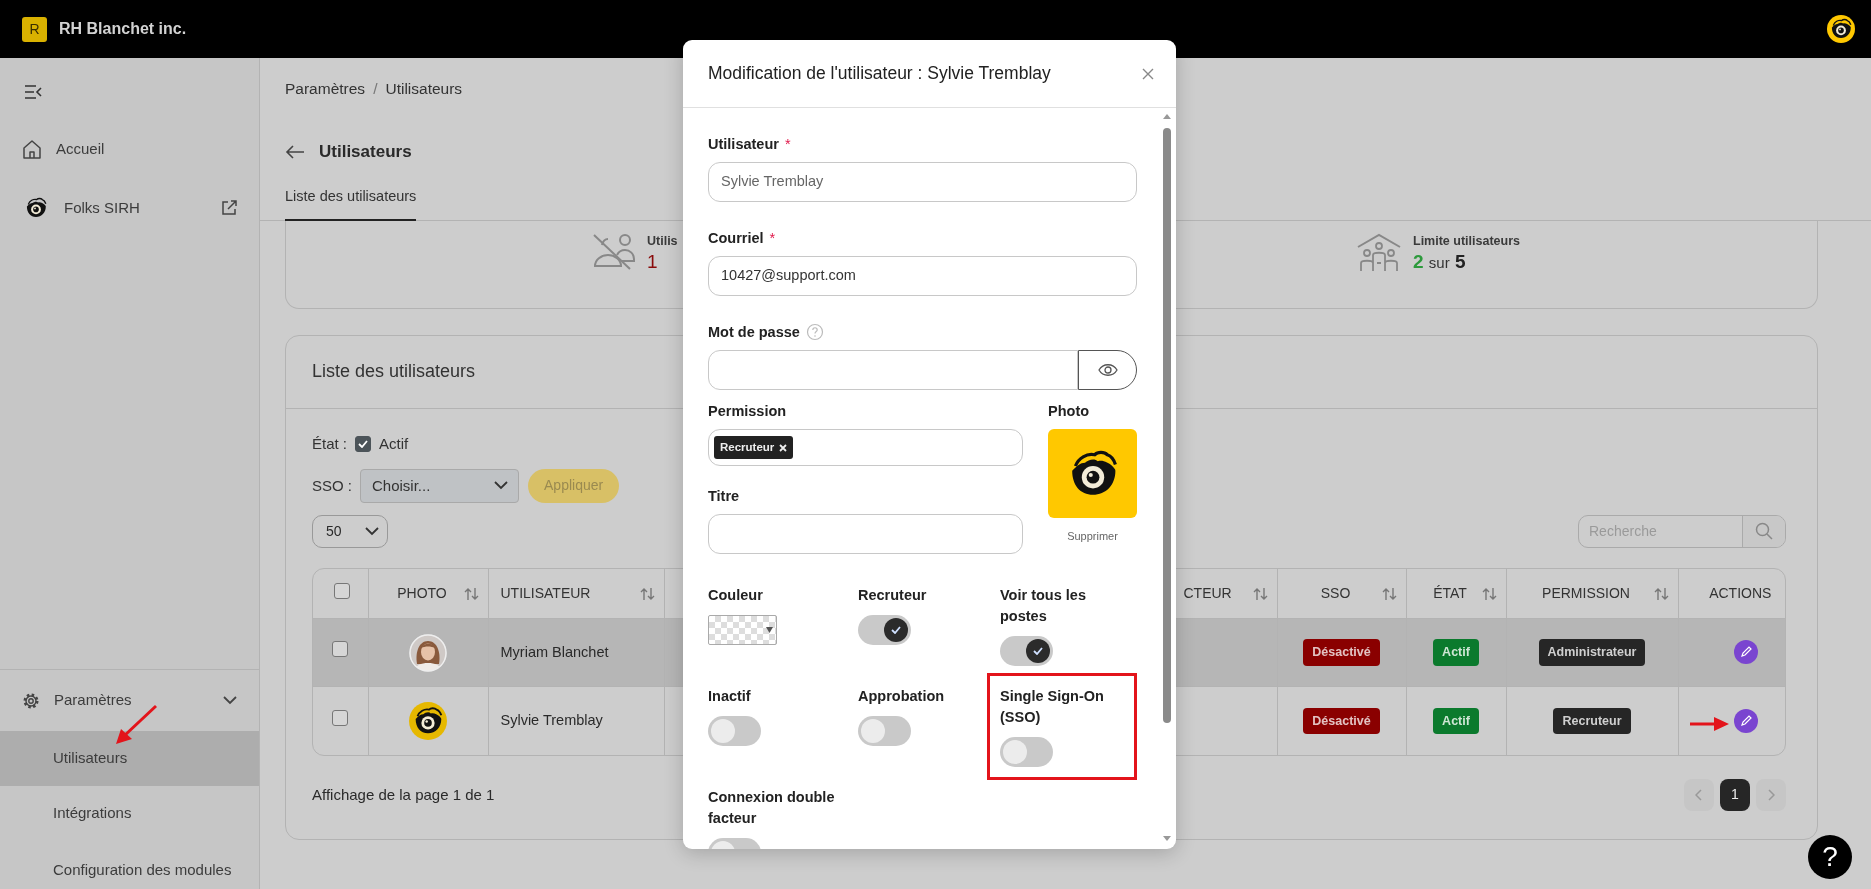  Describe the element at coordinates (33, 92) in the screenshot. I see `collapse-menu-icon` at that location.